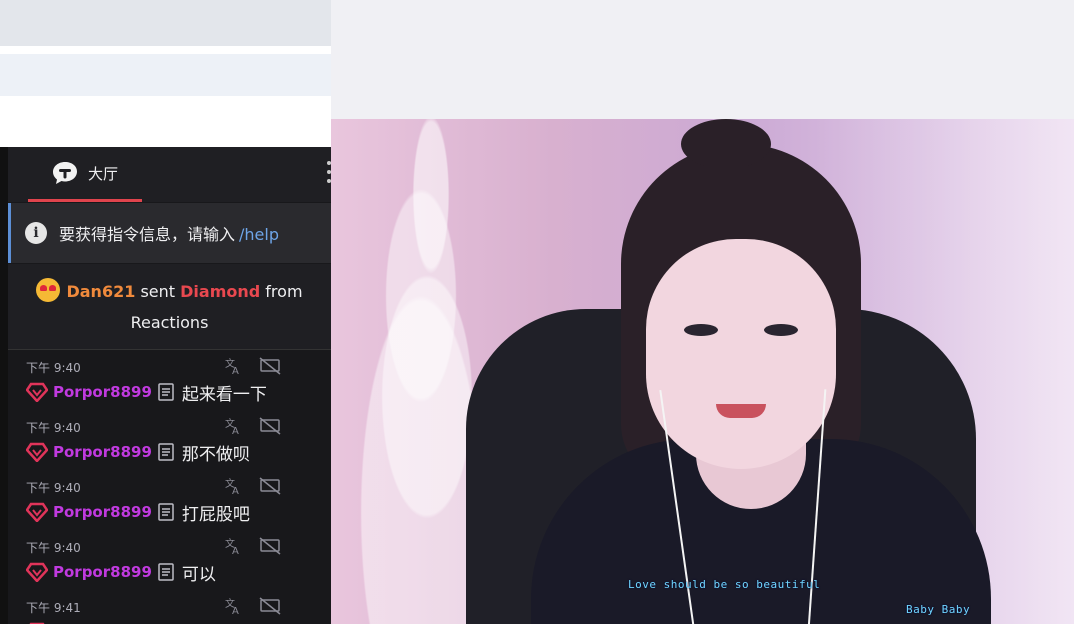 The height and width of the screenshot is (624, 1074). I want to click on browser-tab-bar, so click(165, 23).